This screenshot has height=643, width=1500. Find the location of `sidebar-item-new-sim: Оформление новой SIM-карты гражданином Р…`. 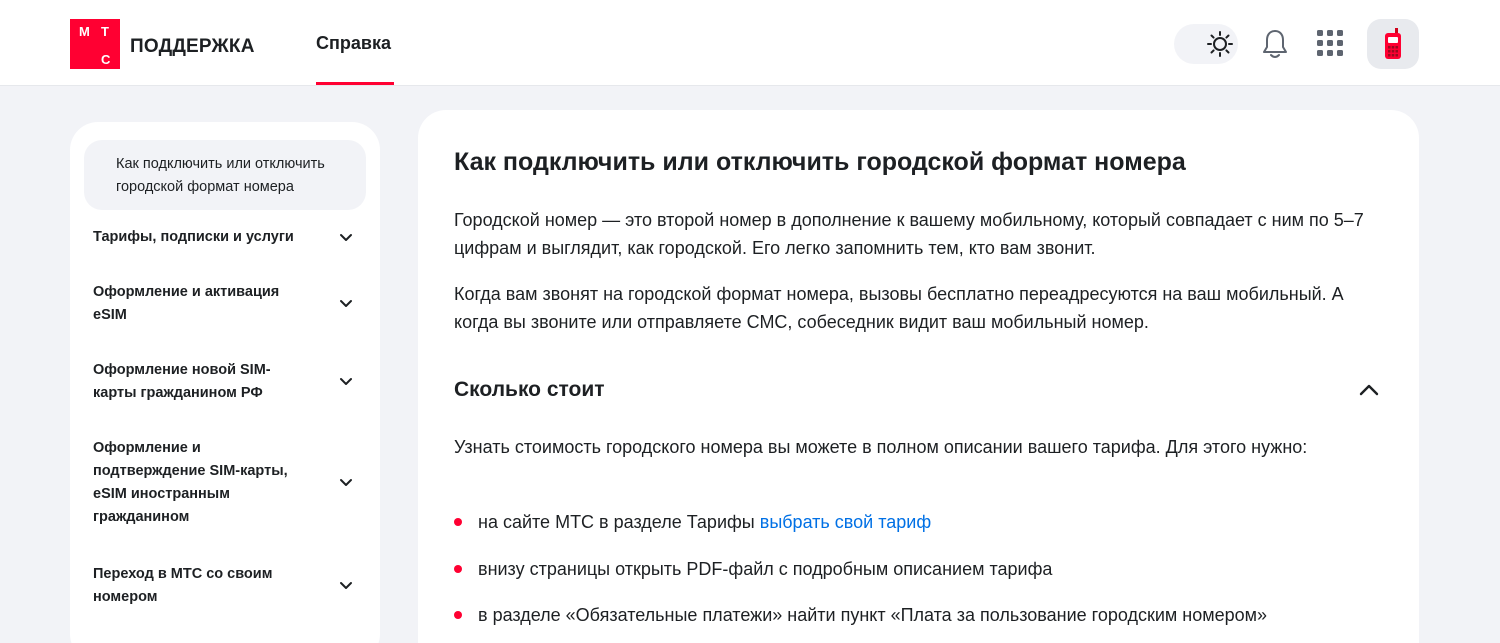

sidebar-item-new-sim: Оформление новой SIM-карты гражданином Р… is located at coordinates (223, 382).